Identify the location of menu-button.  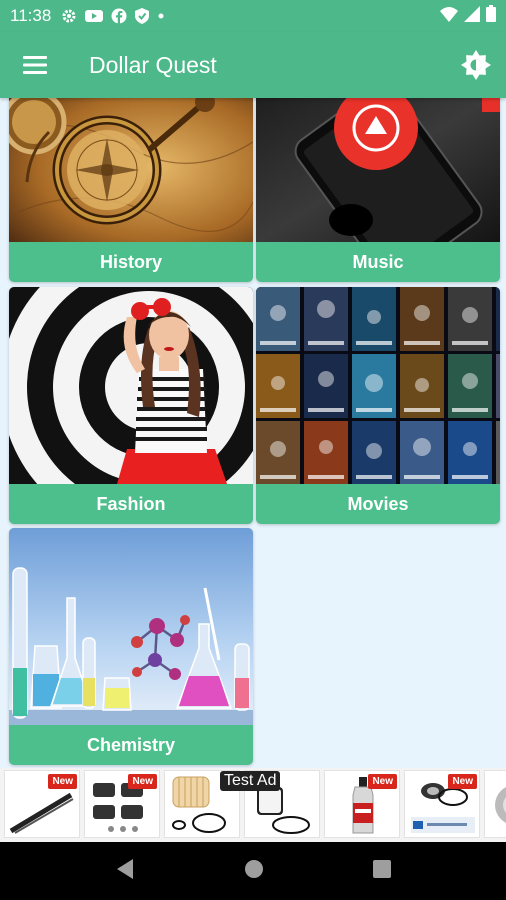
(35, 65).